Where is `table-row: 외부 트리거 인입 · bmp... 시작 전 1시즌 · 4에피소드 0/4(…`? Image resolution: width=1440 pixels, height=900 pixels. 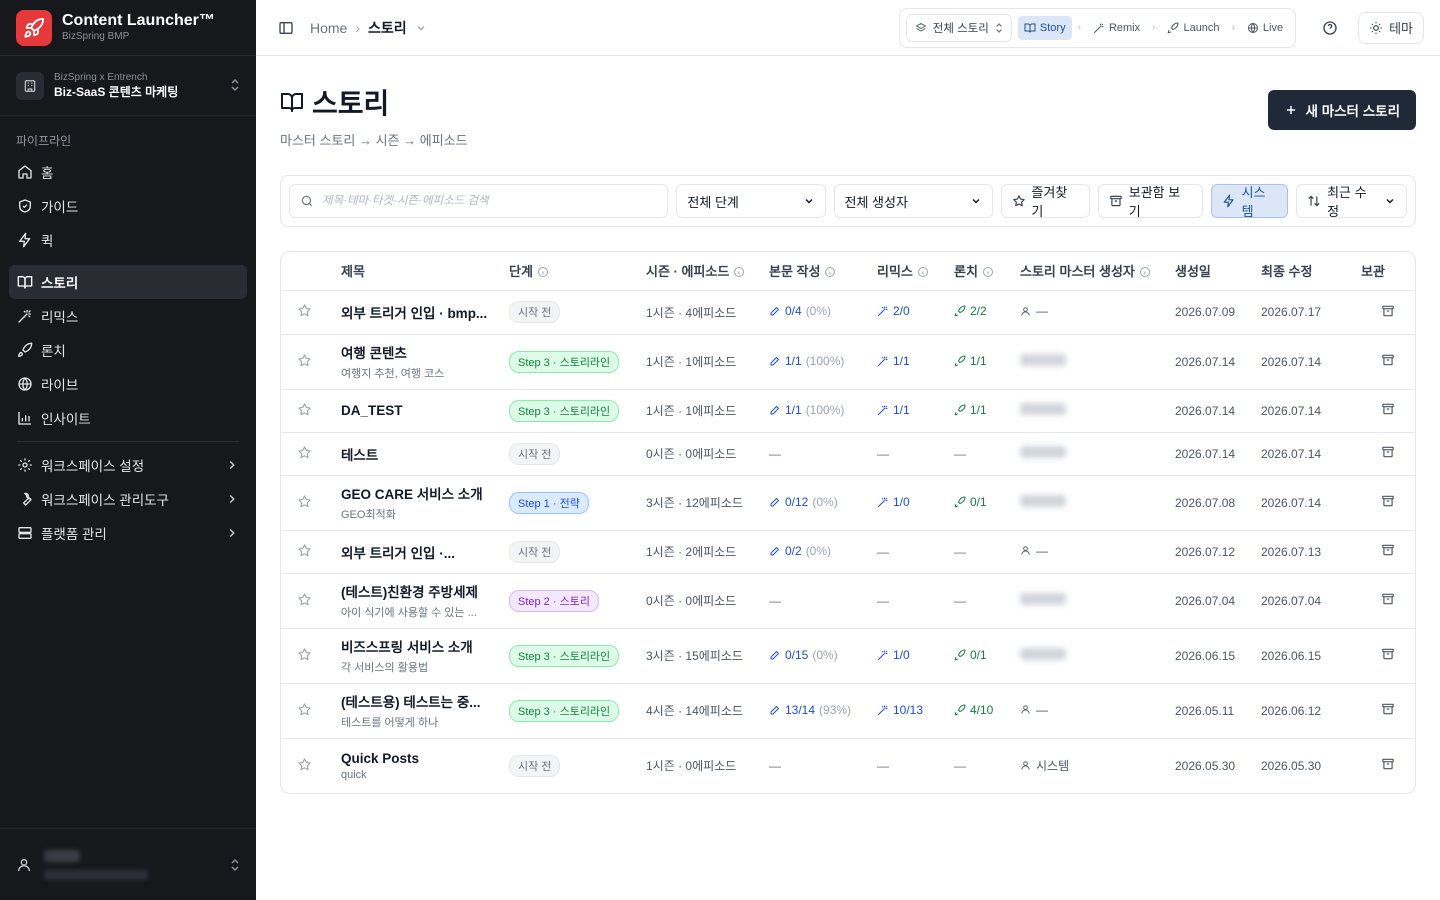
table-row: 외부 트리거 인입 · bmp... 시작 전 1시즌 · 4에피소드 0/4(… is located at coordinates (848, 312).